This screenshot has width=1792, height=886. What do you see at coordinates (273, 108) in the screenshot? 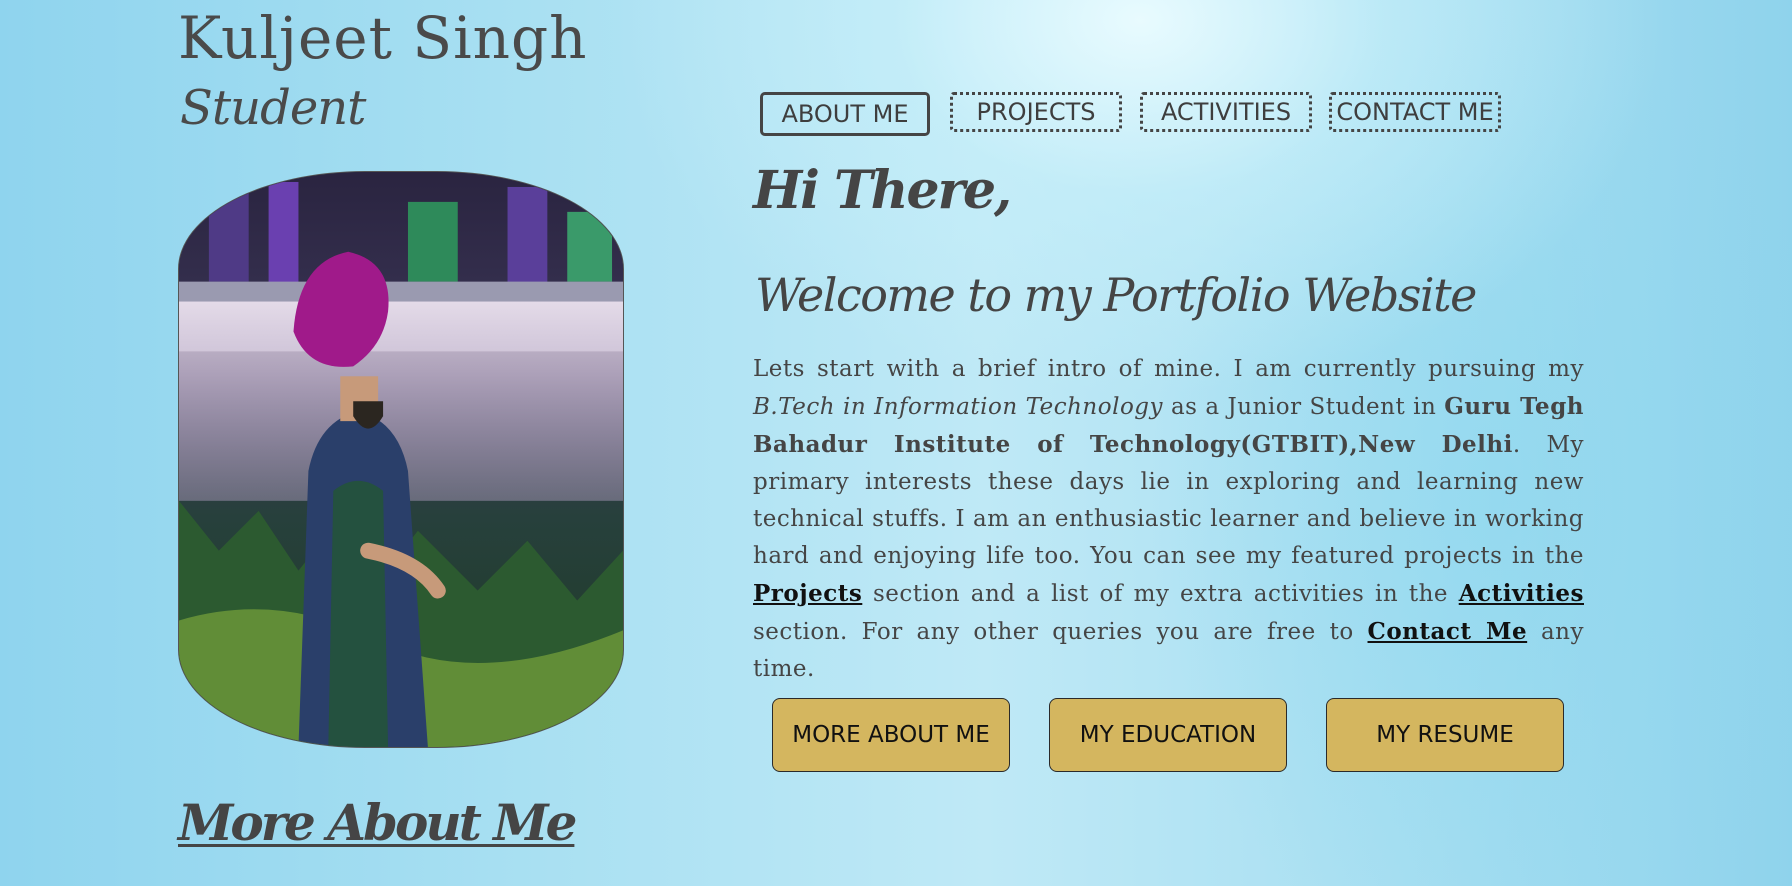
I see `site-owner-role: Student` at bounding box center [273, 108].